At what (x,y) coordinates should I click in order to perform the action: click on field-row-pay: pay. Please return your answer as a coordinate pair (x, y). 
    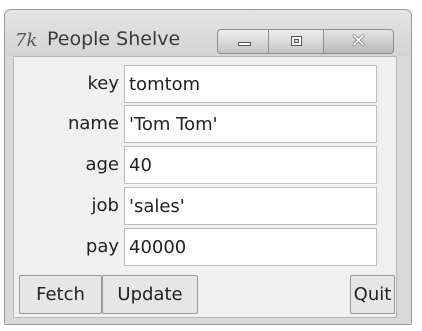
    Looking at the image, I should click on (205, 248).